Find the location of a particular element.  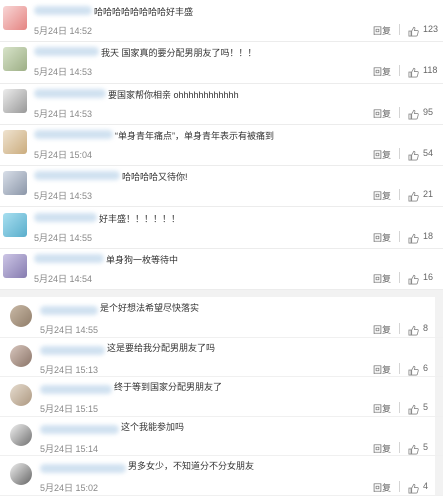

like-count: 21 is located at coordinates (428, 194).